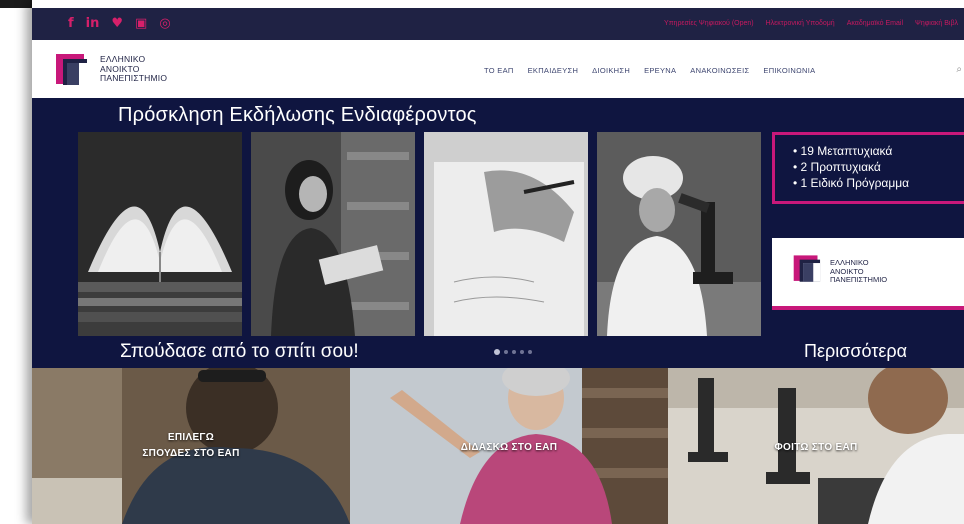 Image resolution: width=964 pixels, height=524 pixels. I want to click on nav-item-research: ΕΡΕΥΝΑ, so click(660, 70).